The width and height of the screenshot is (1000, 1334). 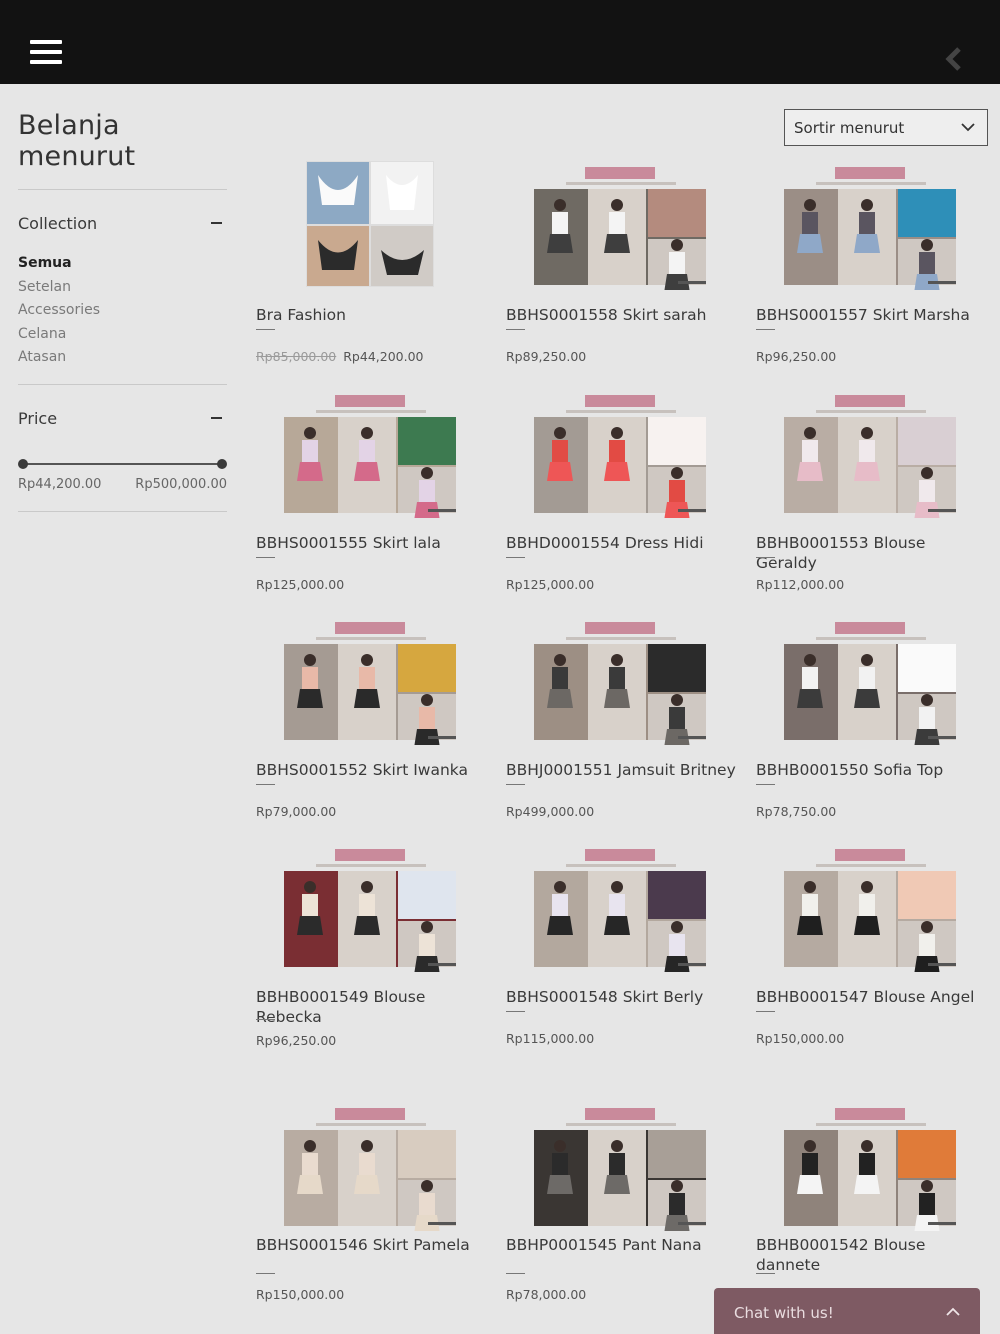 What do you see at coordinates (886, 127) in the screenshot?
I see `sort-dropdown: Sortir menurut` at bounding box center [886, 127].